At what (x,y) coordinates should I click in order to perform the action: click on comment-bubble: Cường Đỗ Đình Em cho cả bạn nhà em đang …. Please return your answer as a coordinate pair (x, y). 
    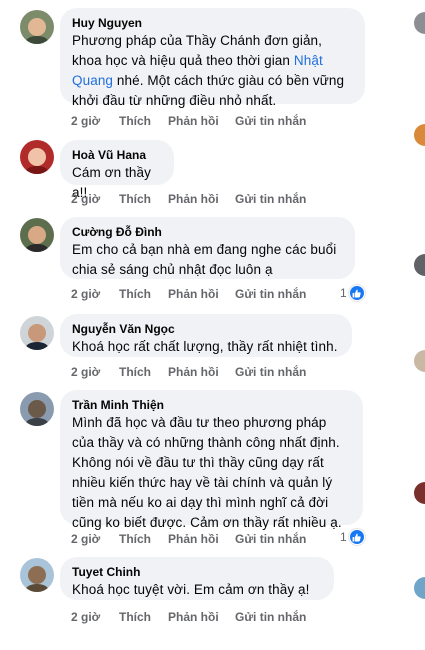
    Looking at the image, I should click on (207, 248).